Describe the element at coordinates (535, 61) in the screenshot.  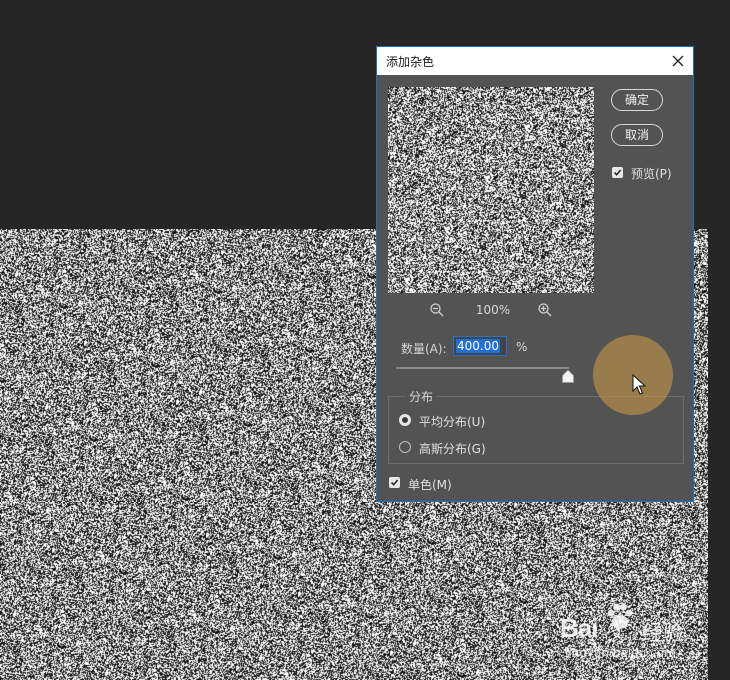
I see `dialog-titlebar: 添加杂色` at that location.